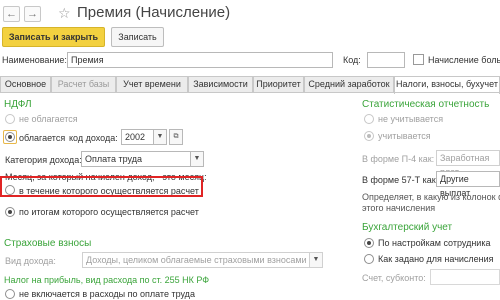  I want to click on tab-time-tracking: Учет времени, so click(152, 84).